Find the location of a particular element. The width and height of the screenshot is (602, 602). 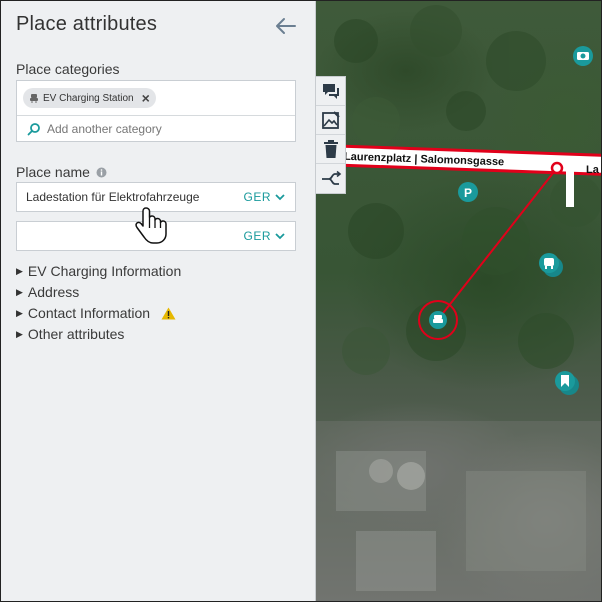

expander-contact-info: ▶ Contact Information is located at coordinates (96, 313).